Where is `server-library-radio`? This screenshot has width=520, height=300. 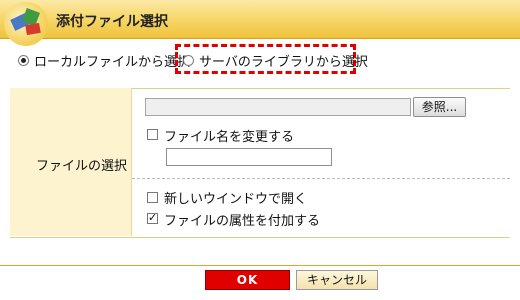 server-library-radio is located at coordinates (188, 60).